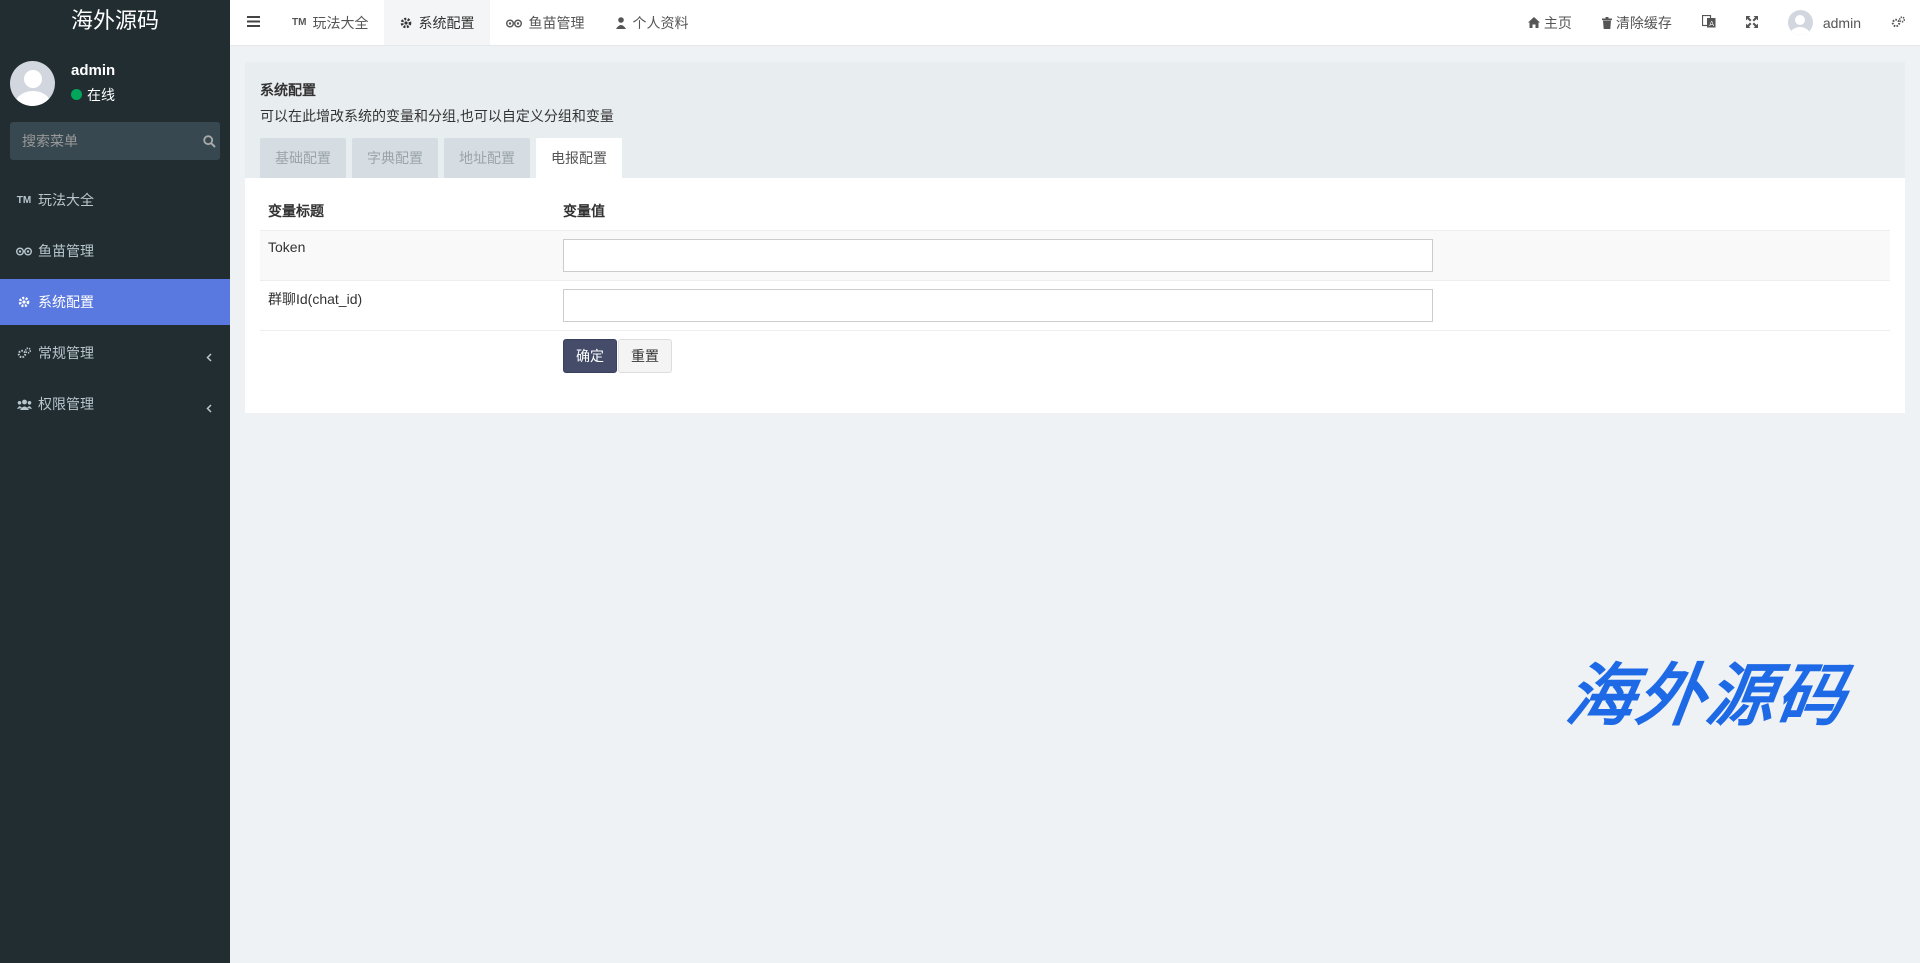 Image resolution: width=1920 pixels, height=963 pixels. What do you see at coordinates (407, 211) in the screenshot?
I see `column-header-variable-title: 变量标题` at bounding box center [407, 211].